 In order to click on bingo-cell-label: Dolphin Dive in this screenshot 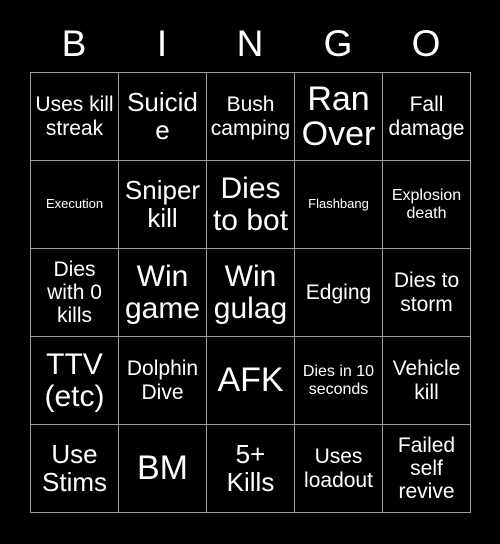, I will do `click(162, 380)`.